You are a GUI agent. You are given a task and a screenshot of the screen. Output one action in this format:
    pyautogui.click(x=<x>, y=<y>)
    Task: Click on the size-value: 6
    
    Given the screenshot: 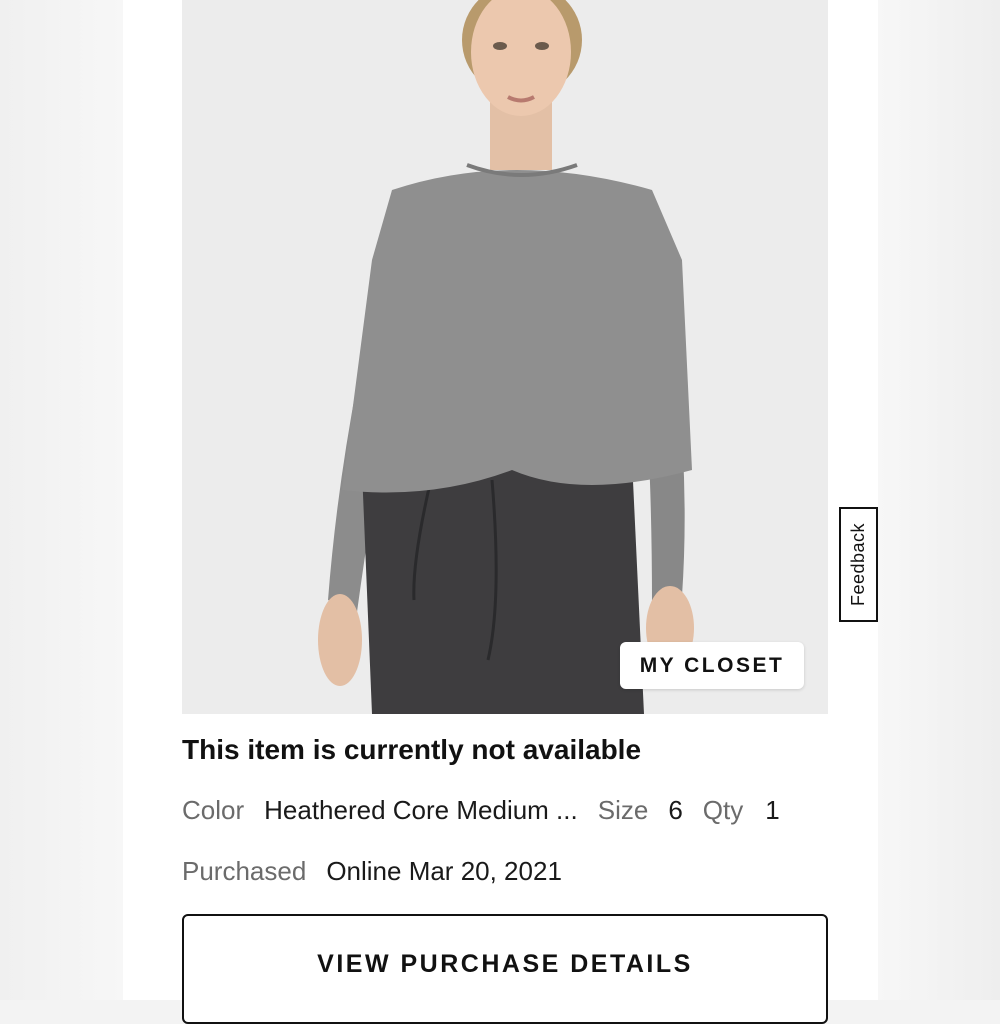 What is the action you would take?
    pyautogui.click(x=675, y=810)
    